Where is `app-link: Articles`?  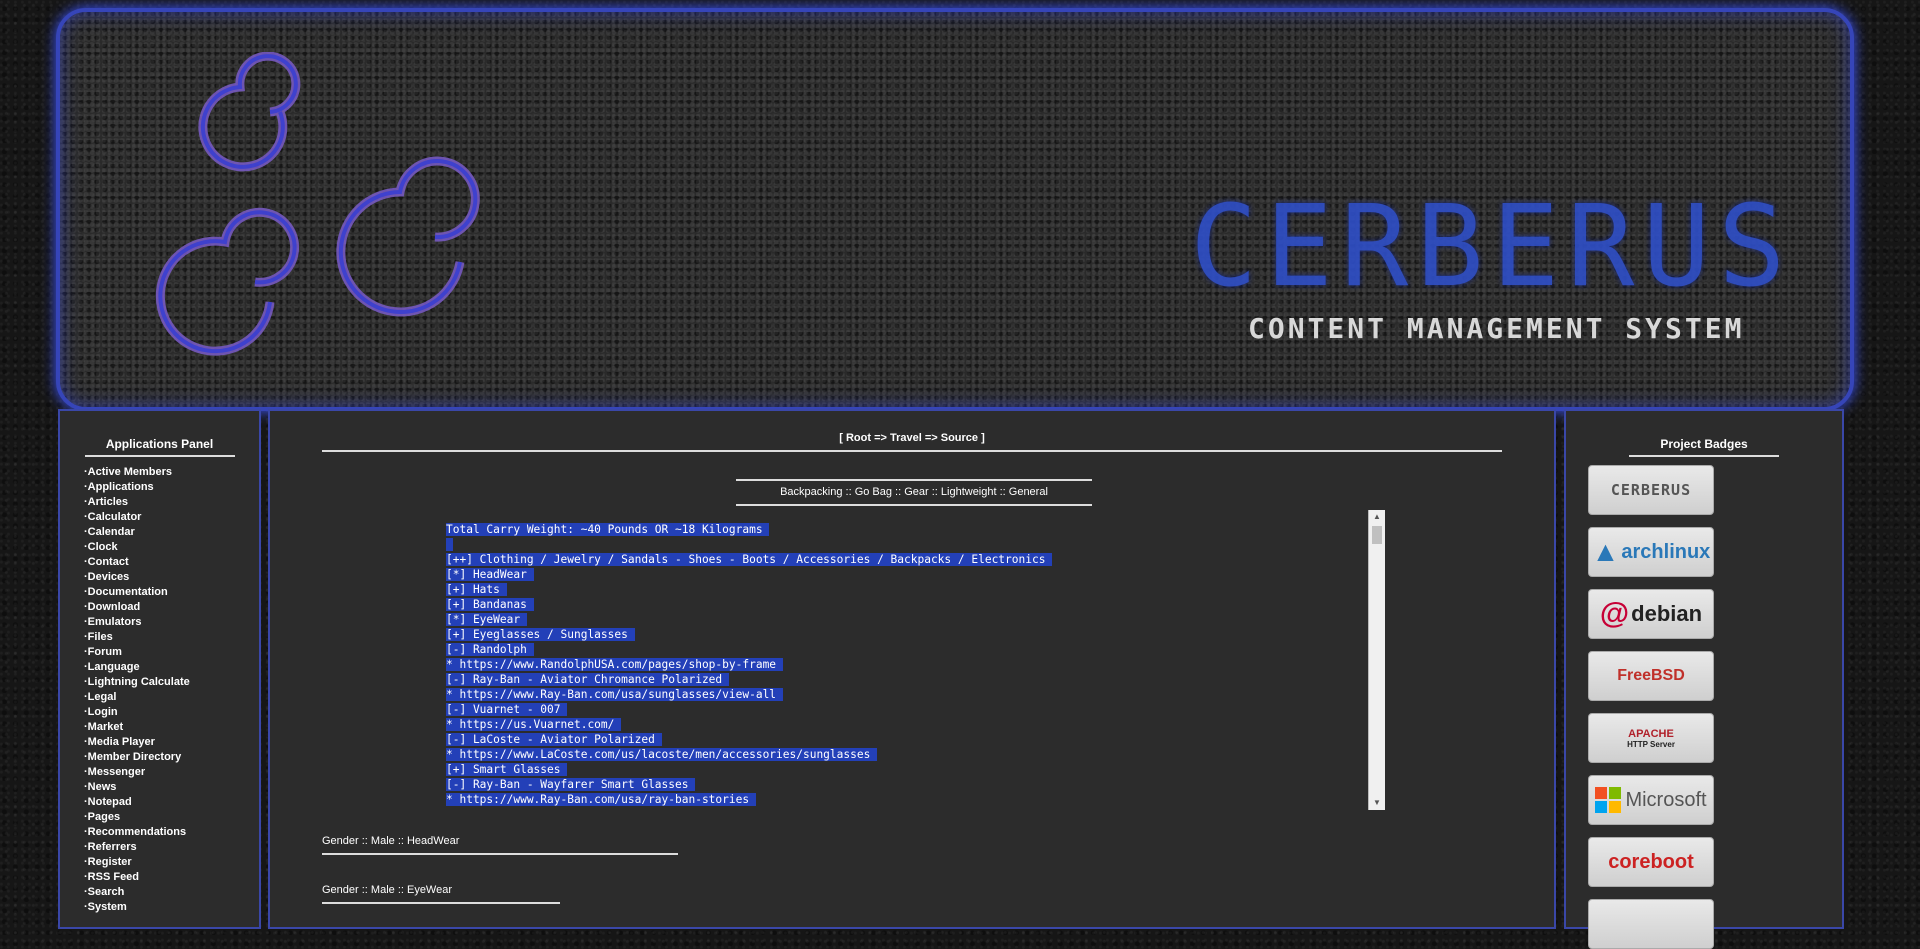 app-link: Articles is located at coordinates (108, 502).